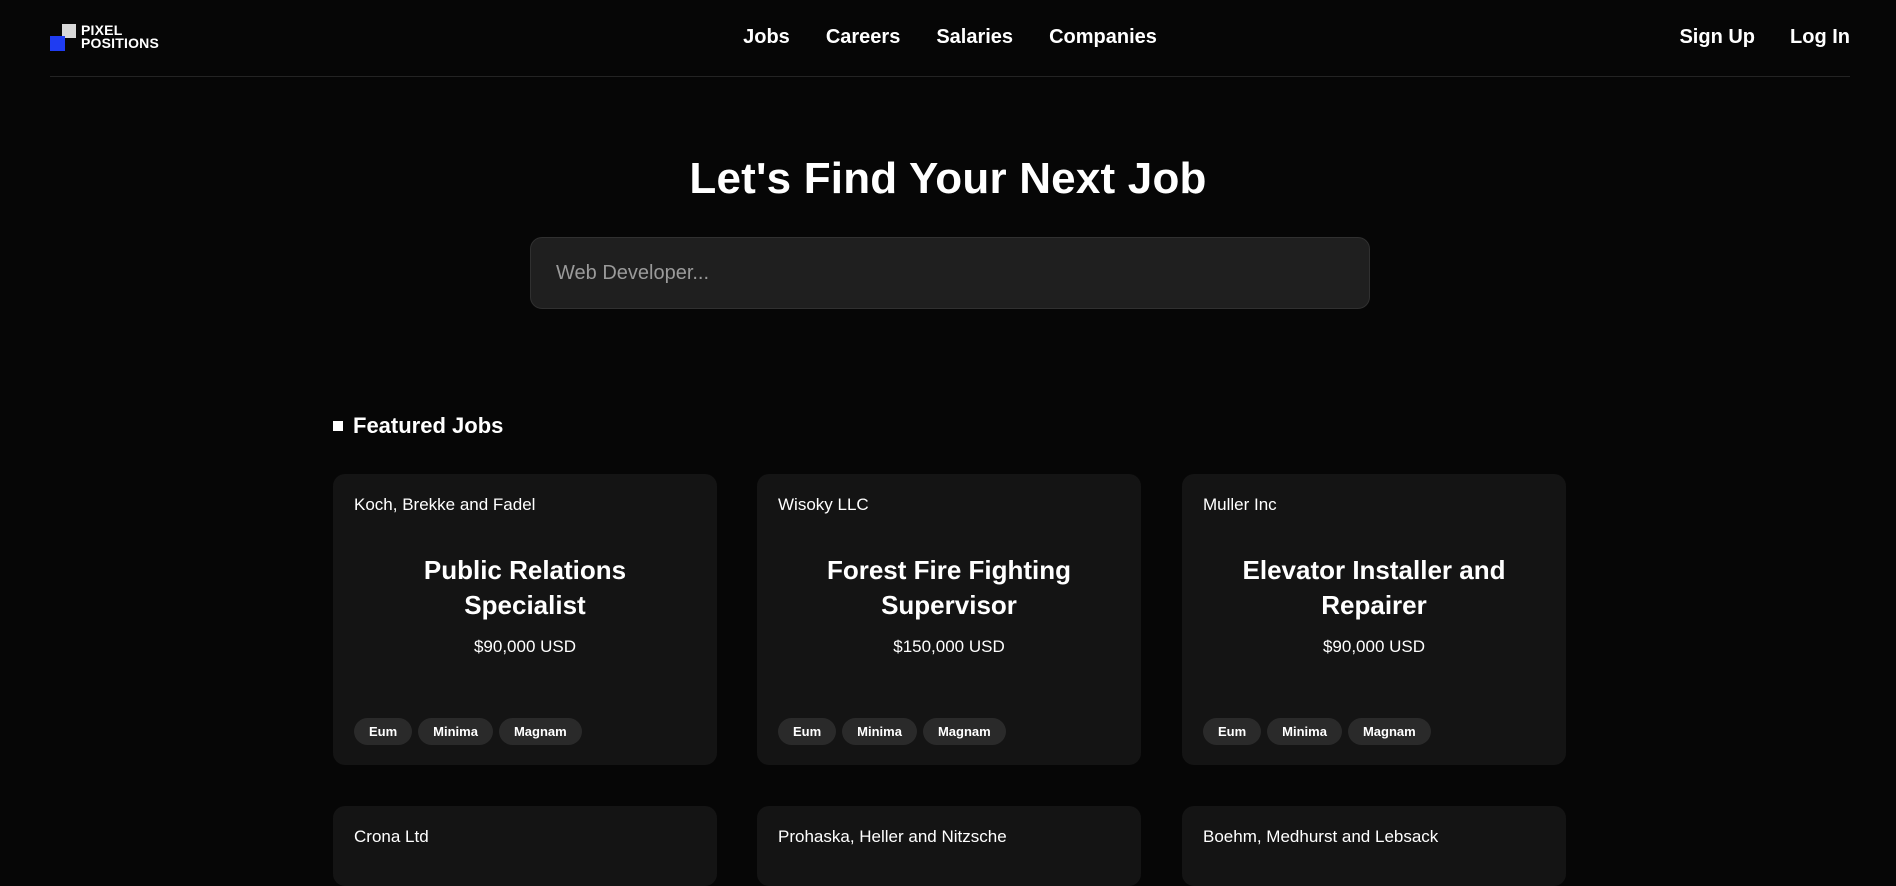  I want to click on job-salary: $150,000 USD, so click(949, 646).